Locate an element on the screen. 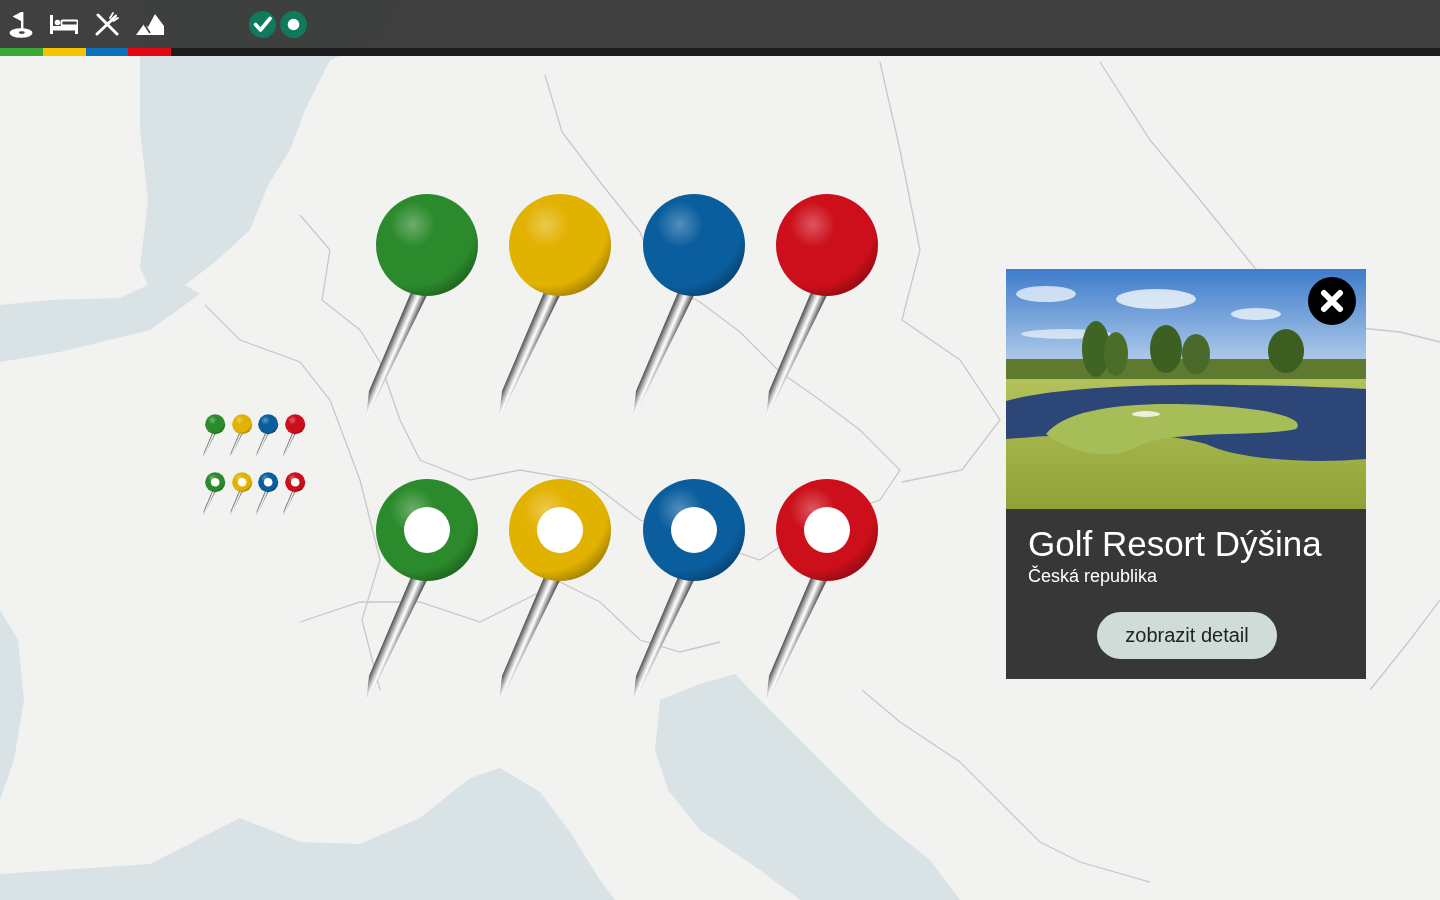 The image size is (1440, 900). mountain-icon is located at coordinates (149, 24).